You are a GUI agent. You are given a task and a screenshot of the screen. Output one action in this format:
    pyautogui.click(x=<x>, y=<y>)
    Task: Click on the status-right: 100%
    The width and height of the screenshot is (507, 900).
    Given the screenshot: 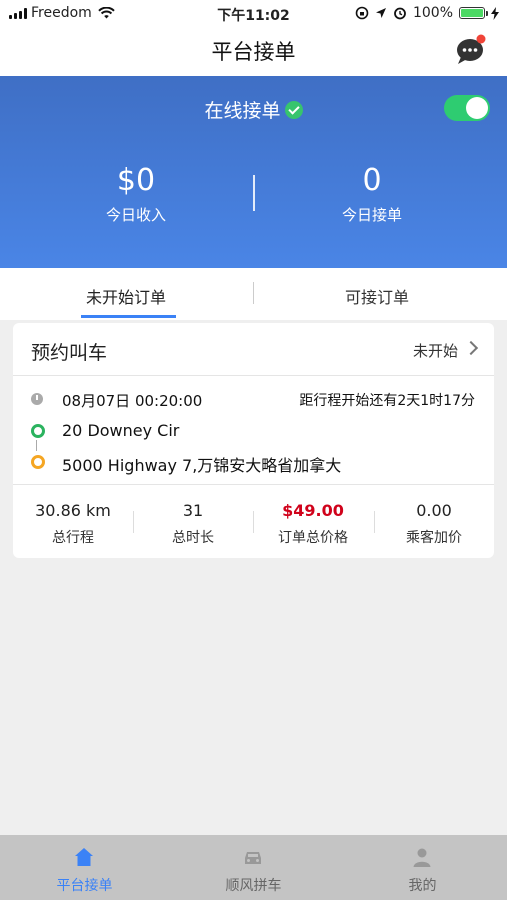 What is the action you would take?
    pyautogui.click(x=427, y=13)
    